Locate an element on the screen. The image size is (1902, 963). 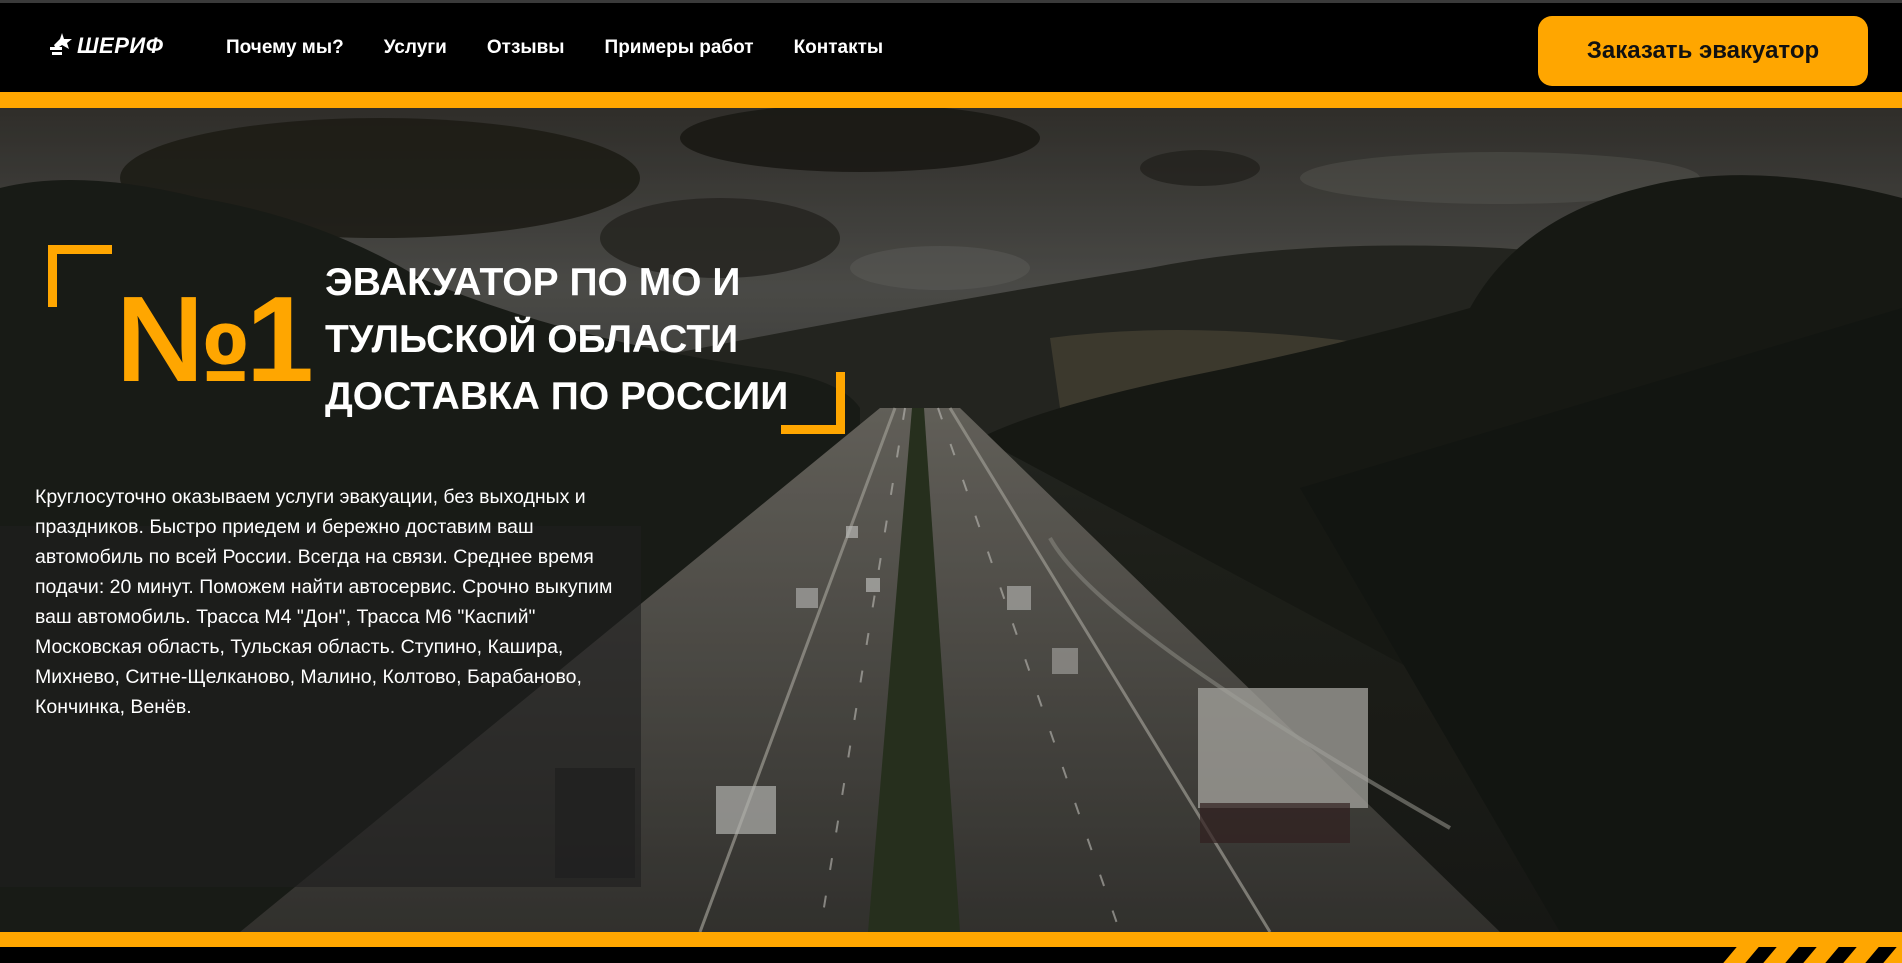
hazard-stripes is located at coordinates (1811, 955).